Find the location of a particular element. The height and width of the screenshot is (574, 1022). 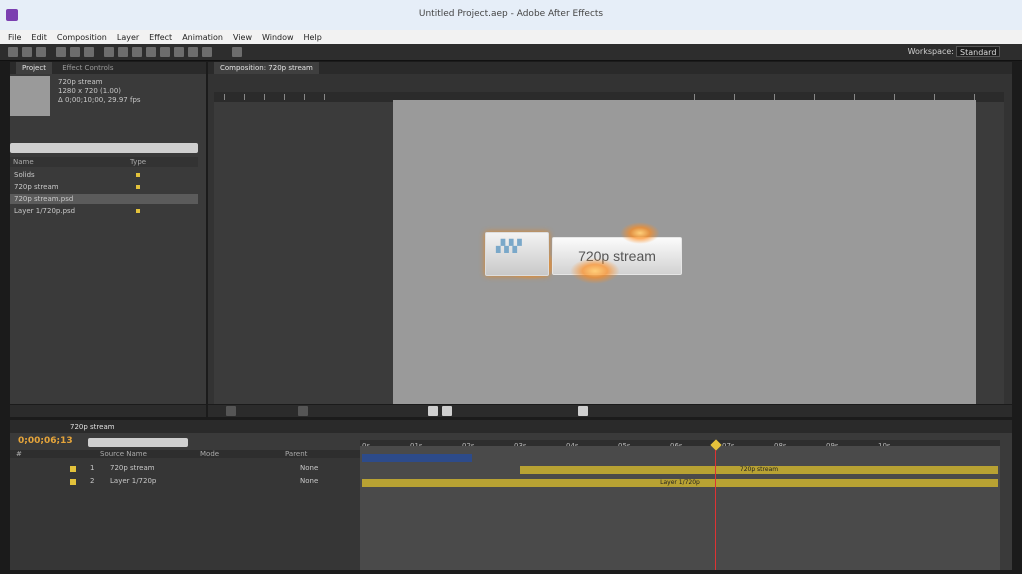

zoom-tool-icon is located at coordinates (41, 52).